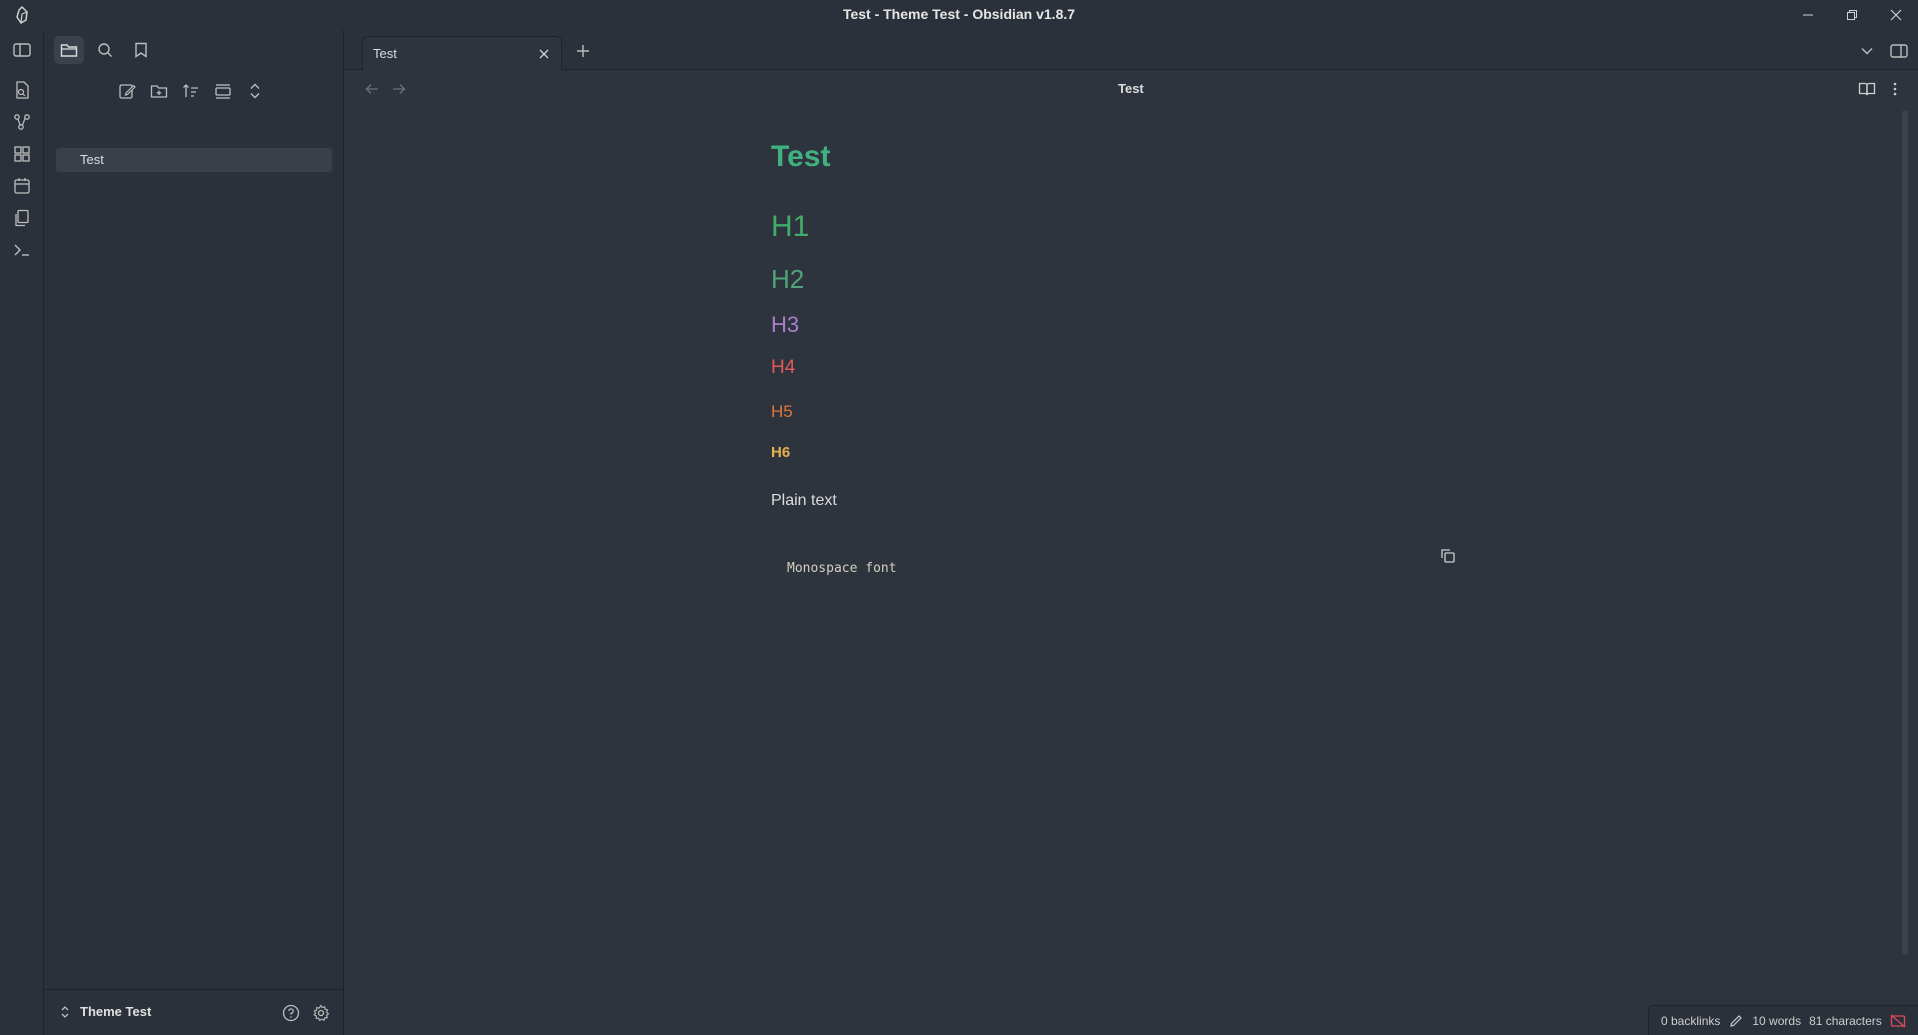 The height and width of the screenshot is (1035, 1918). Describe the element at coordinates (194, 160) in the screenshot. I see `file-item-test: Test` at that location.